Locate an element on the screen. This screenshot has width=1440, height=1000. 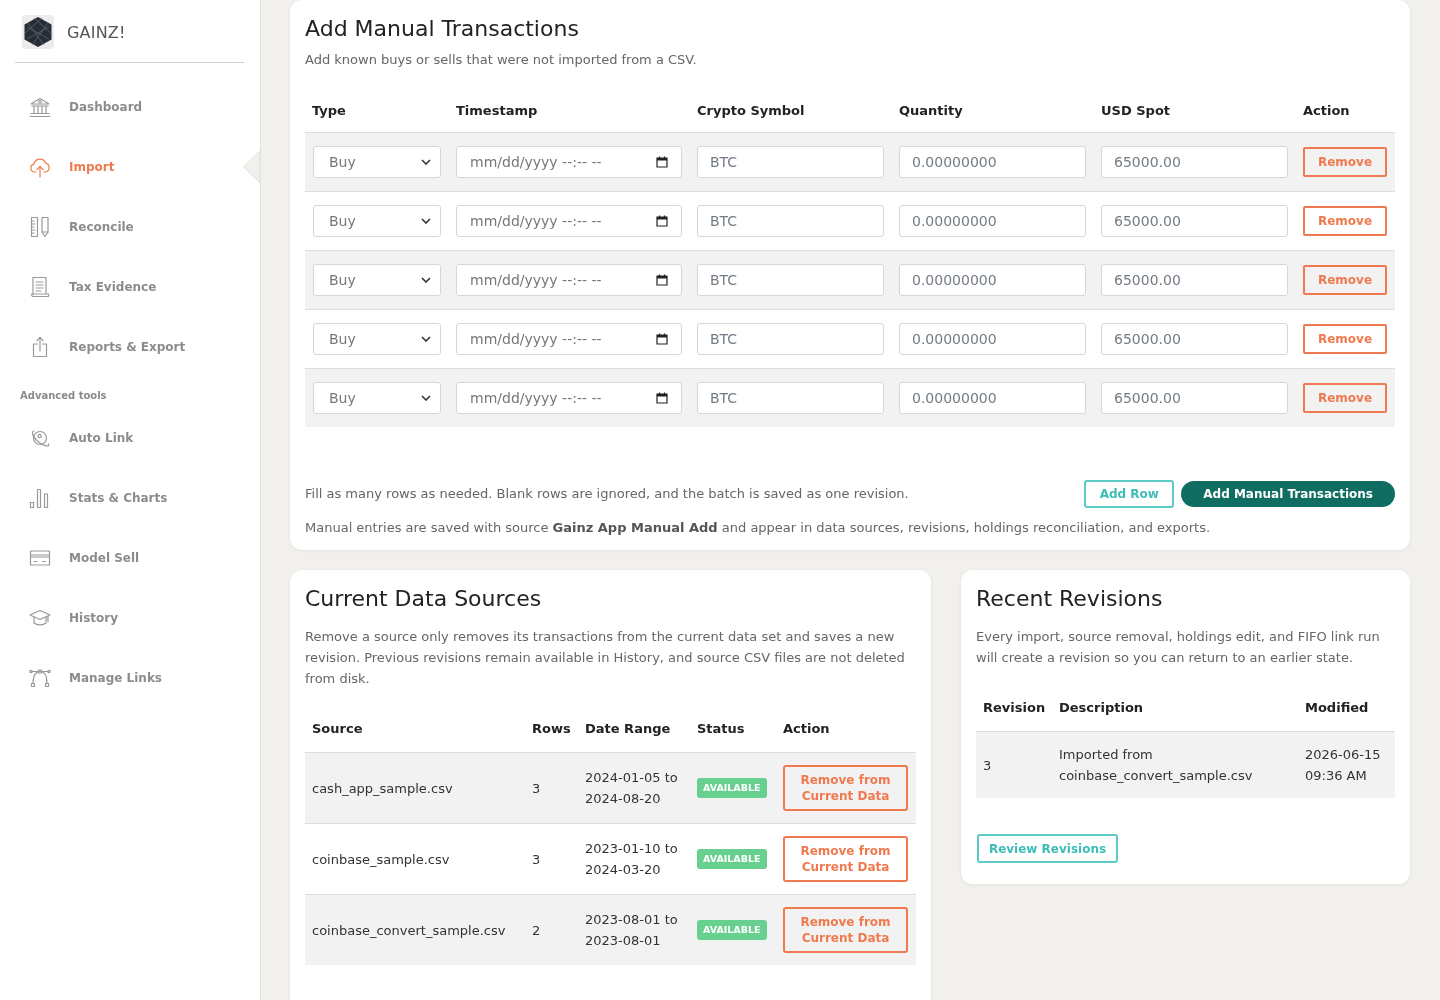
nav-item: Import is located at coordinates (137, 167).